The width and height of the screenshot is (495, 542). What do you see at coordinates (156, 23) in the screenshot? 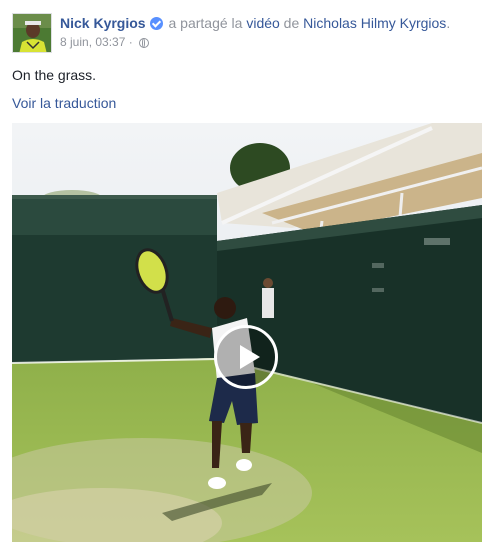
I see `verified-badge-icon` at bounding box center [156, 23].